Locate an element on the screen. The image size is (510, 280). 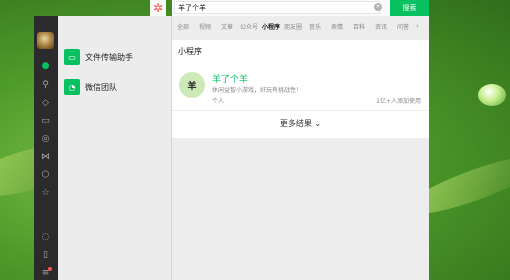
search-button: 搜索 is located at coordinates (409, 8).